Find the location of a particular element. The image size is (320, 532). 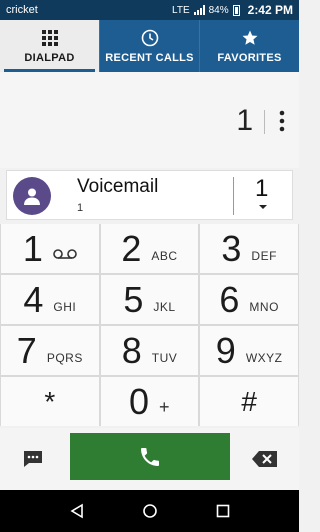

key-digit: 9 is located at coordinates (225, 350).